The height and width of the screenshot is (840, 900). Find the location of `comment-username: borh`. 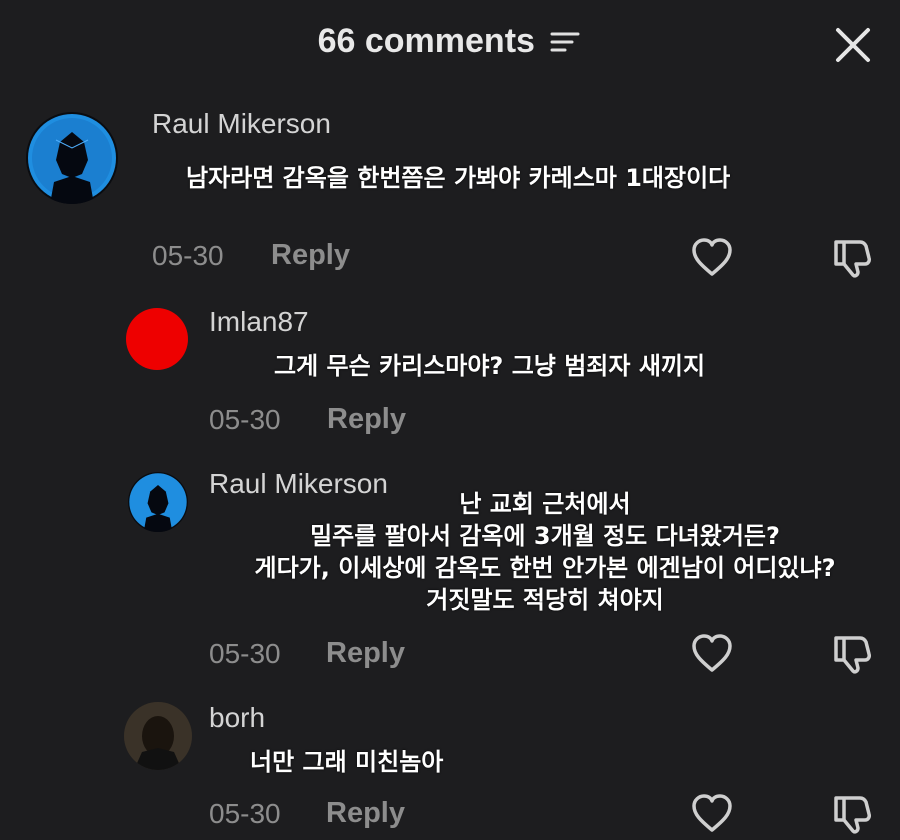

comment-username: borh is located at coordinates (237, 718).